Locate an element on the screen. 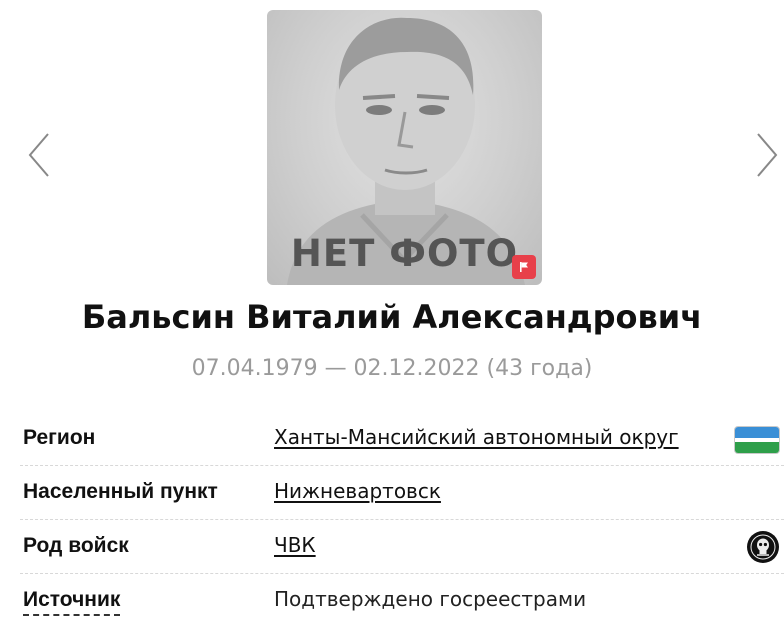 Image resolution: width=784 pixels, height=627 pixels. person-name: Бальсин Виталий Александрович is located at coordinates (392, 317).